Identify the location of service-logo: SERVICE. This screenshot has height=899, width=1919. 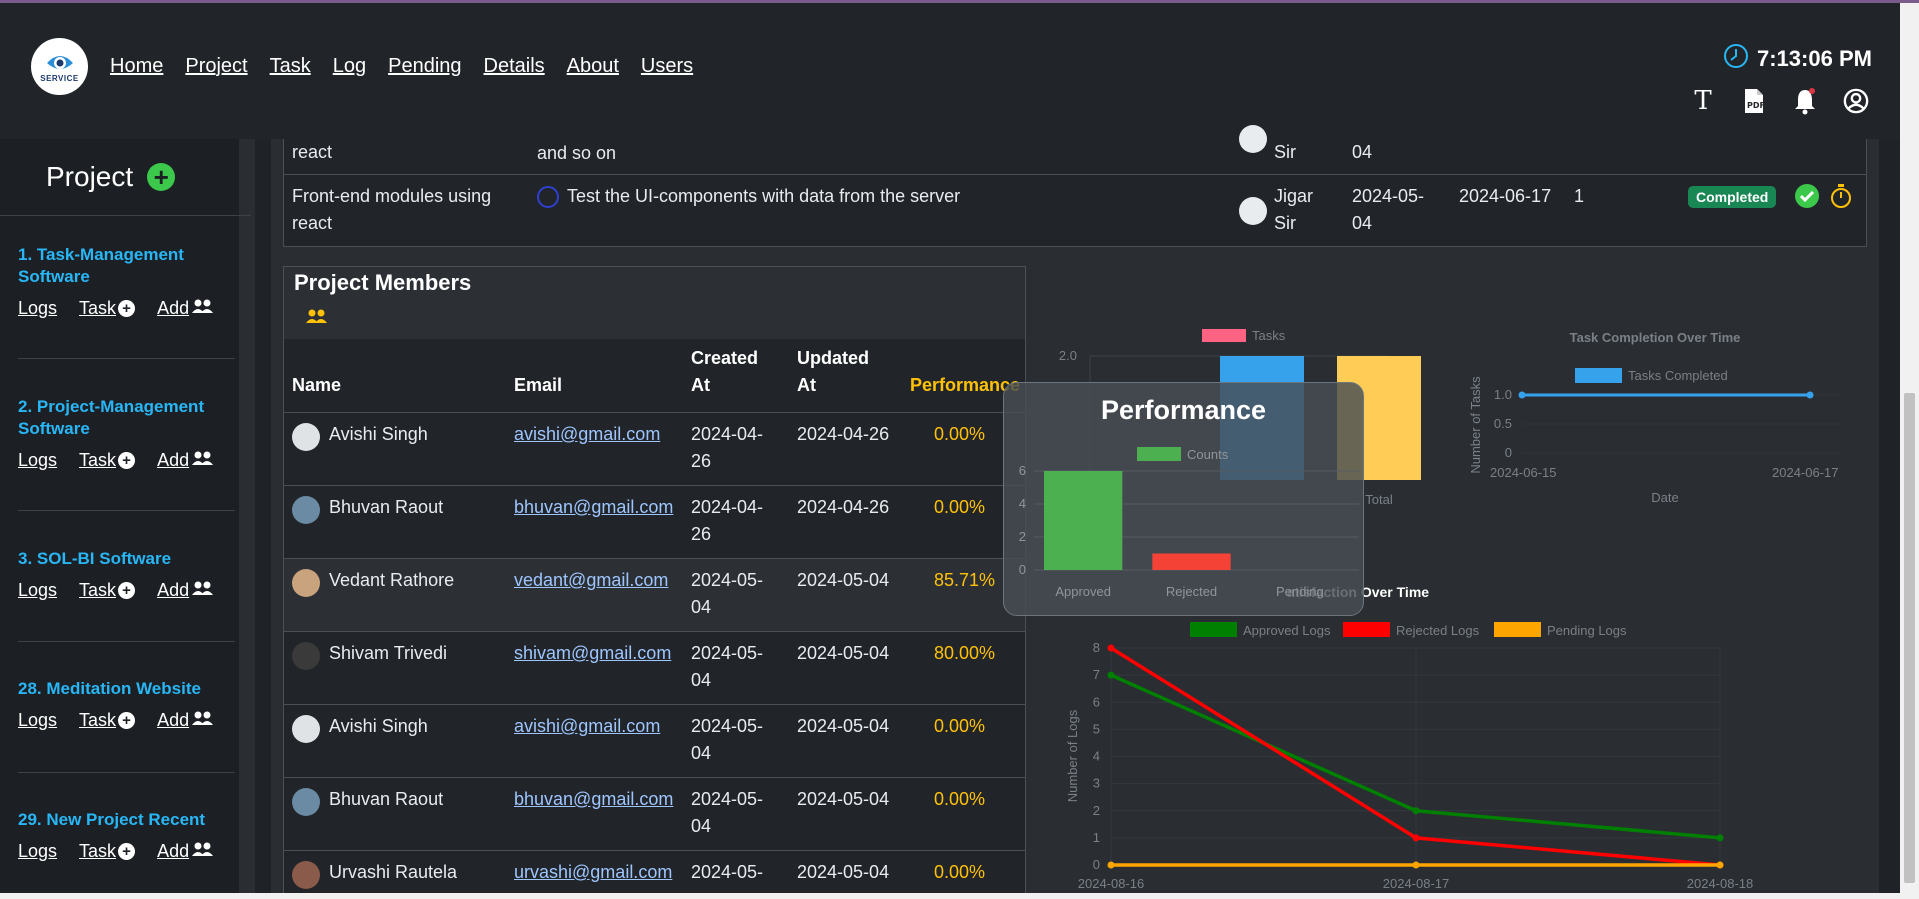
(59, 66).